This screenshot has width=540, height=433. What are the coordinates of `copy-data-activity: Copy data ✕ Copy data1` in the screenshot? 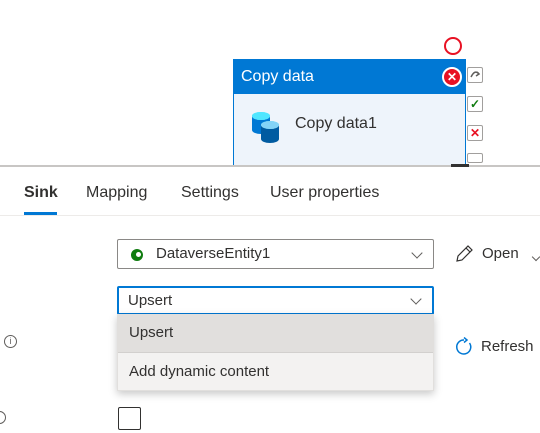 It's located at (349, 112).